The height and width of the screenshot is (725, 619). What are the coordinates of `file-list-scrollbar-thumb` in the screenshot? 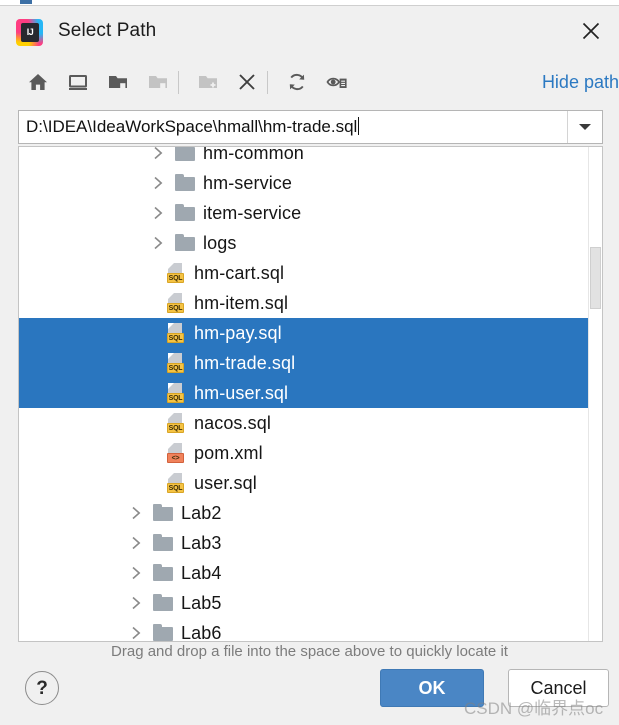 It's located at (595, 278).